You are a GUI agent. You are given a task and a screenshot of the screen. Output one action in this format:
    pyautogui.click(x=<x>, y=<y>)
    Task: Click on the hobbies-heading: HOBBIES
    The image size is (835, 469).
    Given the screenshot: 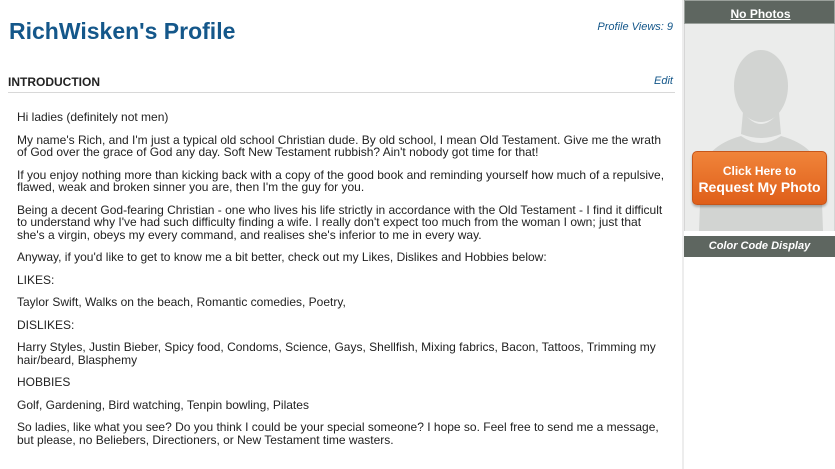 What is the action you would take?
    pyautogui.click(x=44, y=382)
    